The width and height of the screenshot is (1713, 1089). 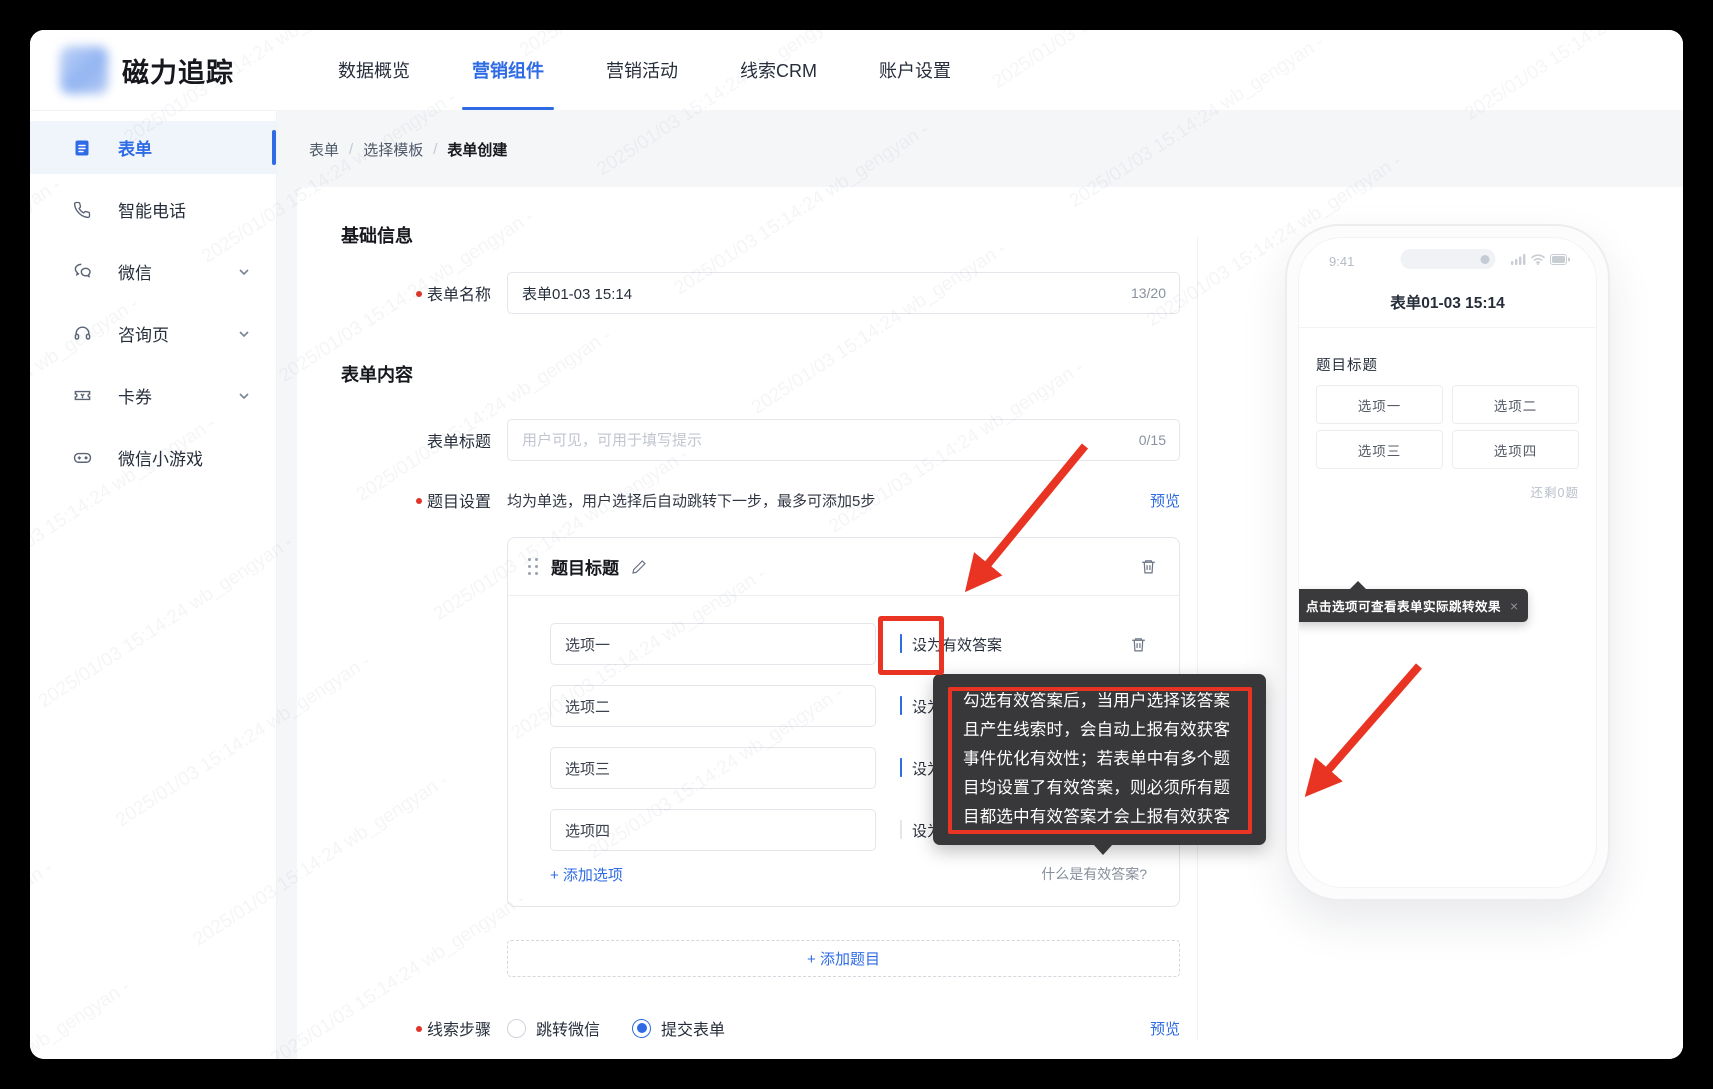 I want to click on phone-option-2: 选项二, so click(x=1515, y=404).